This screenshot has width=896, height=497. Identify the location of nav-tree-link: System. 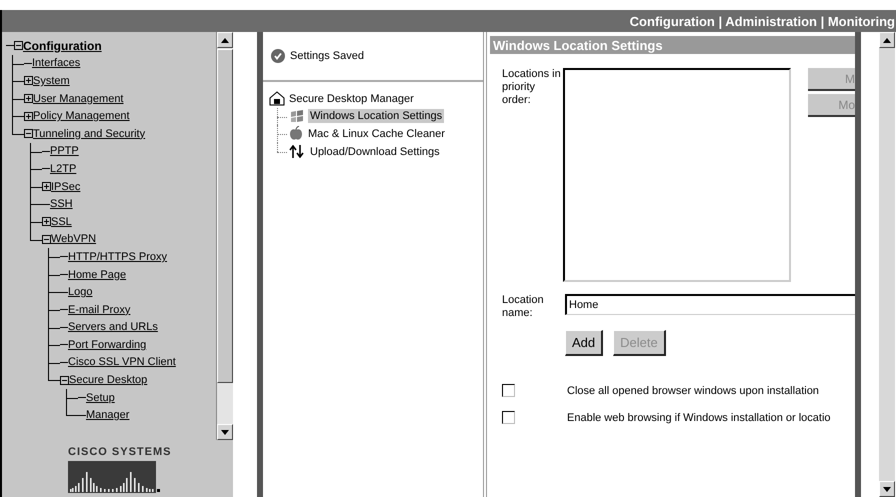
(51, 80).